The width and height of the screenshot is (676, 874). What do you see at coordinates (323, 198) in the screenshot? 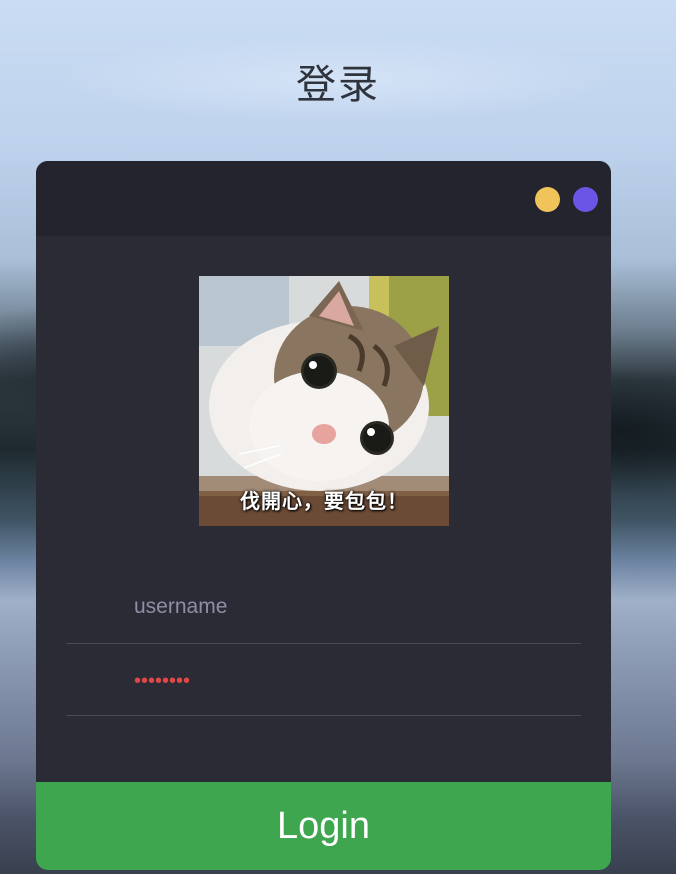
I see `card-header` at bounding box center [323, 198].